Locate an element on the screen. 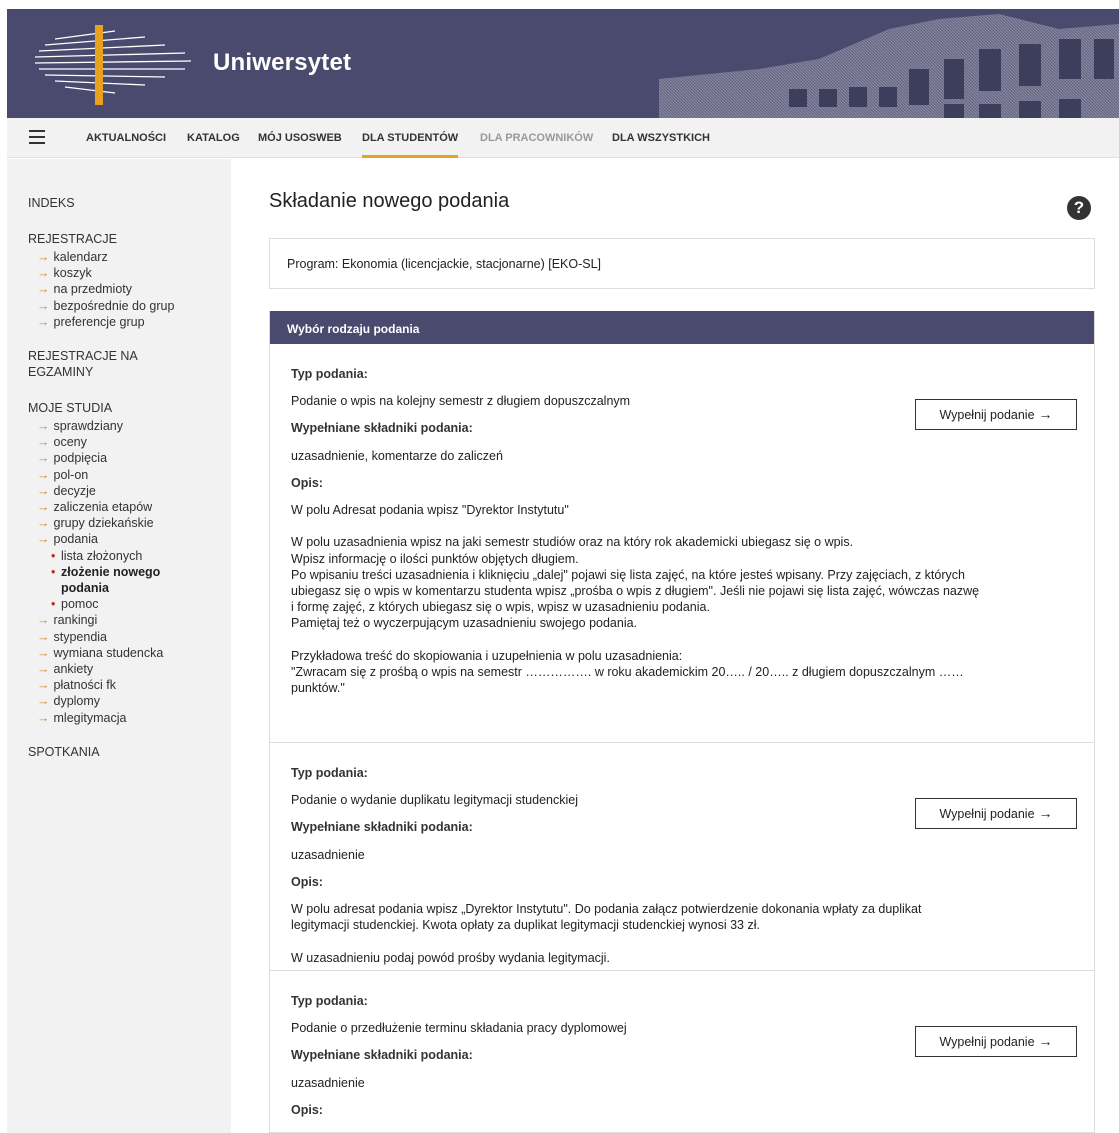 The width and height of the screenshot is (1119, 1133). nav-dla-studentow: DLA STUDENTÓW is located at coordinates (410, 138).